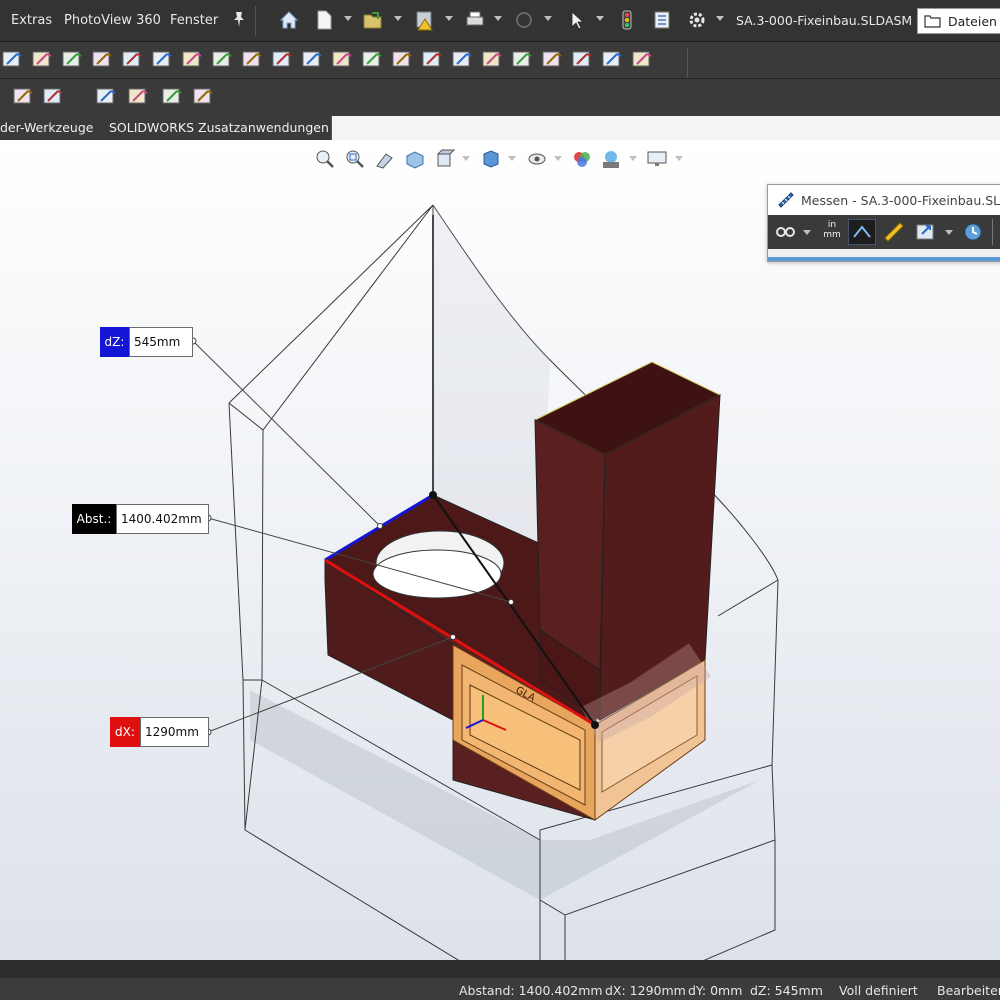 Image resolution: width=1000 pixels, height=1000 pixels. What do you see at coordinates (325, 159) in the screenshot?
I see `zoom-to-fit-icon` at bounding box center [325, 159].